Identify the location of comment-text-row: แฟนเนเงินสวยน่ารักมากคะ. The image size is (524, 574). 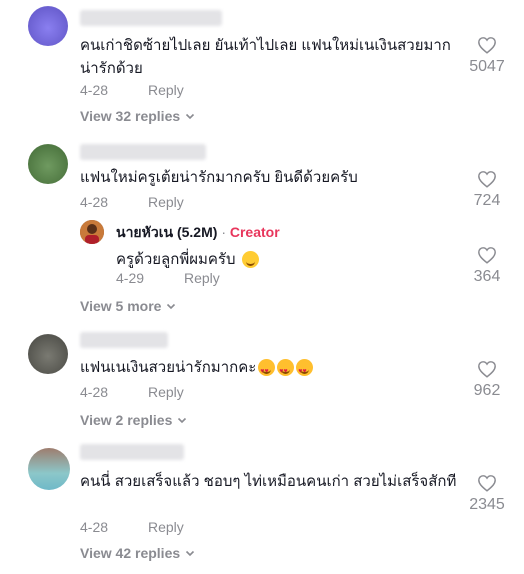
(272, 369).